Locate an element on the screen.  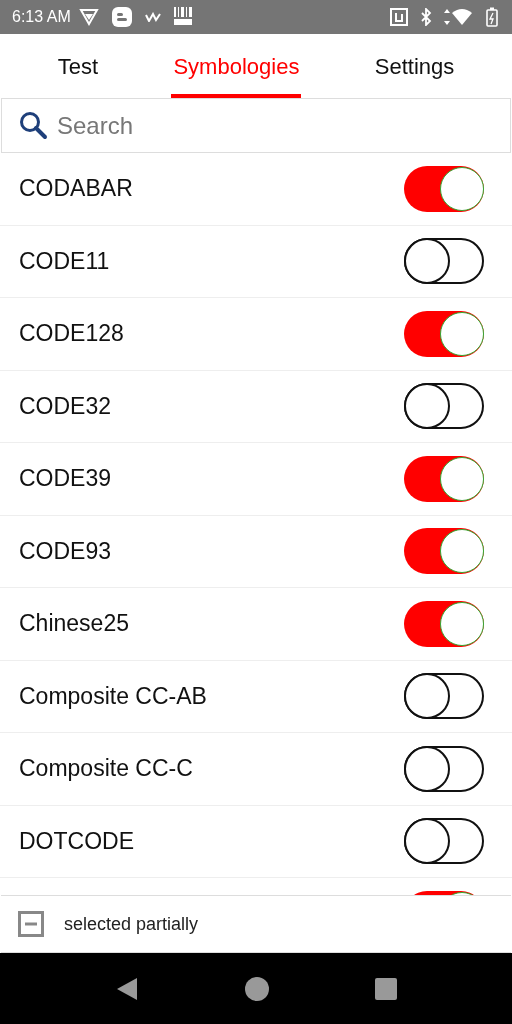
wifi-icon is located at coordinates (459, 17).